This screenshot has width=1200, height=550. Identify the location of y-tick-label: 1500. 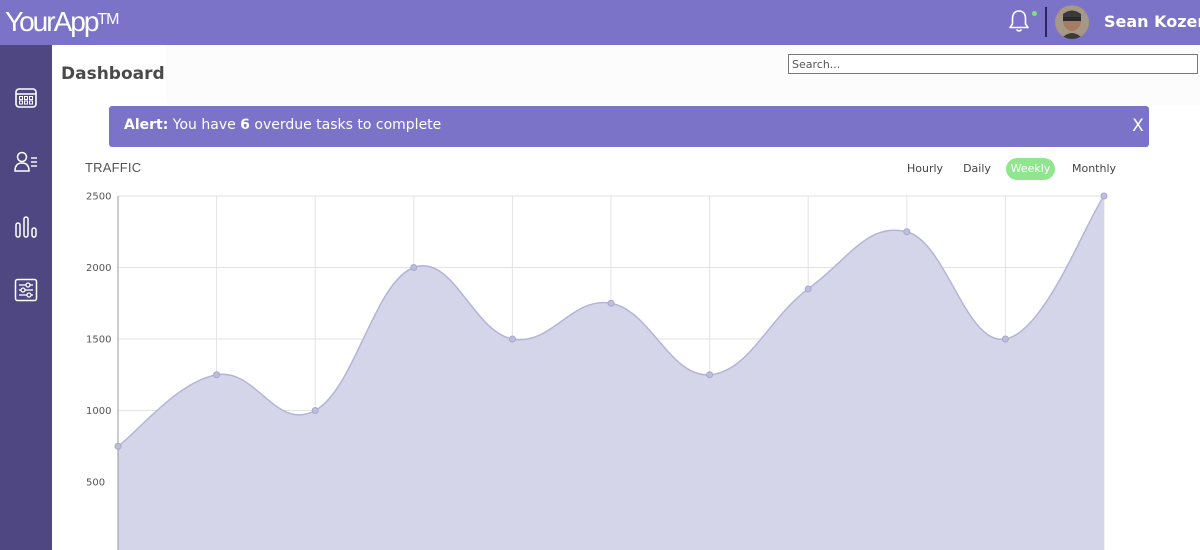
(98, 340).